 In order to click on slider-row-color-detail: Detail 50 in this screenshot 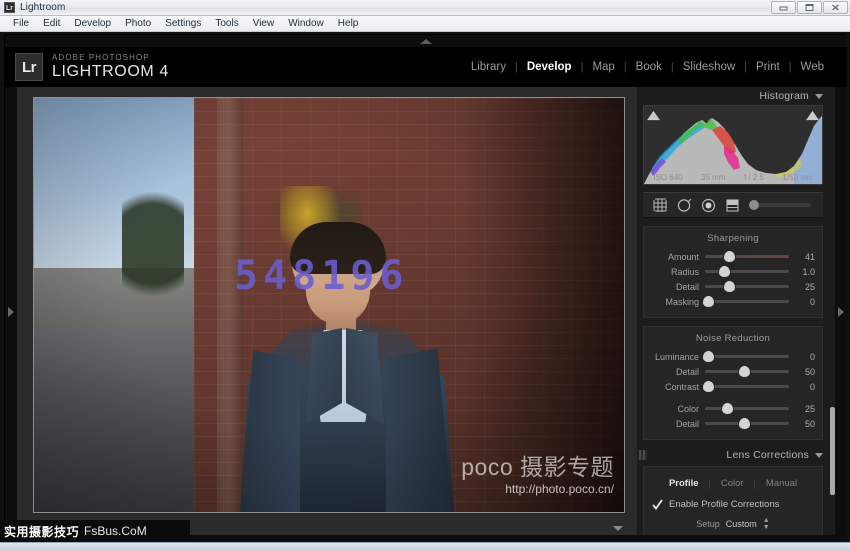, I will do `click(733, 423)`.